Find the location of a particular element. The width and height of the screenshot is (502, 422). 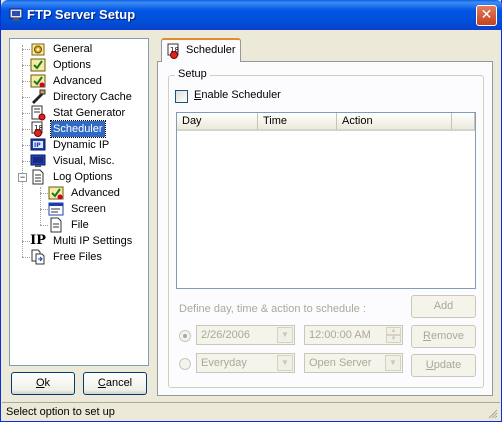

date-radio is located at coordinates (185, 336).